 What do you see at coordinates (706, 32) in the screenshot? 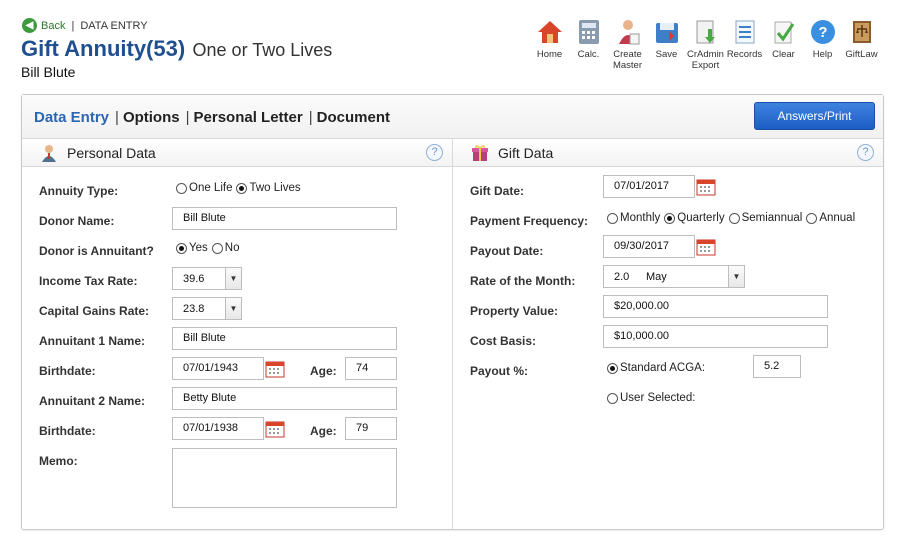
I see `export-icon` at bounding box center [706, 32].